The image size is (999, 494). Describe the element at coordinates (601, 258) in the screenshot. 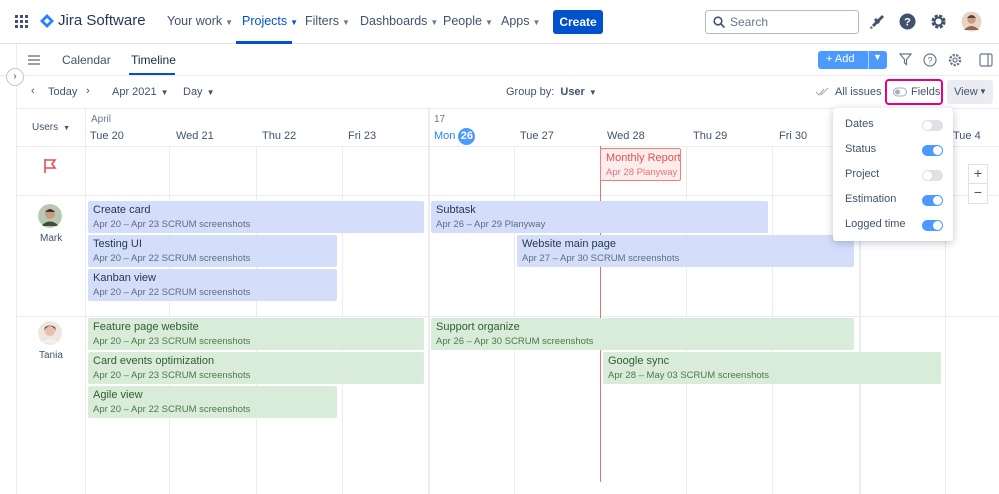

I see `card-details: Apr 27 – Apr 30 SCRUM screenshots` at that location.